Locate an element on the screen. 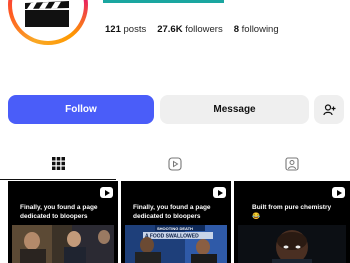 This screenshot has height=263, width=350. tab-posts is located at coordinates (58, 165).